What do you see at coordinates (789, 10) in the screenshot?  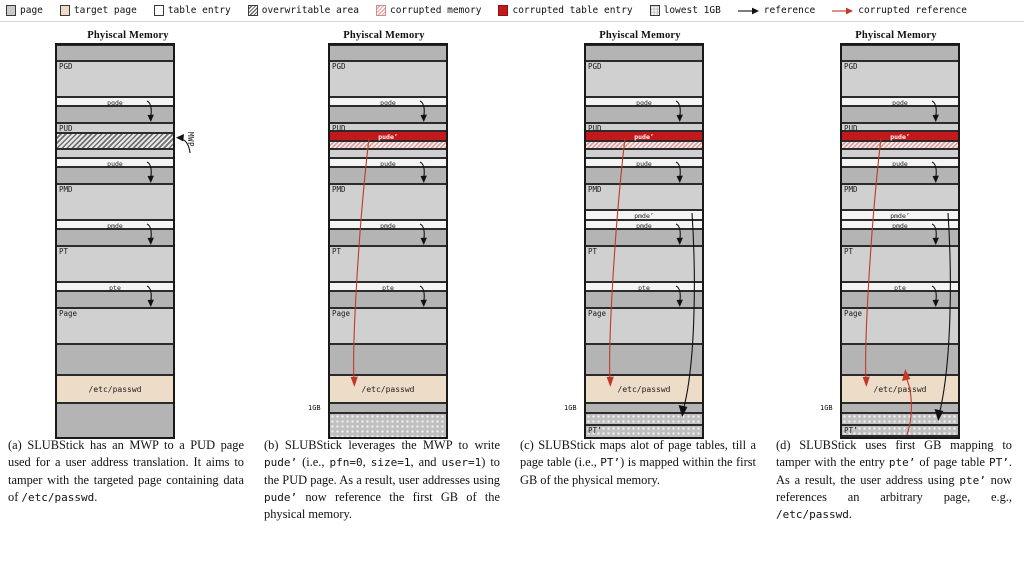 I see `legend-label: reference` at bounding box center [789, 10].